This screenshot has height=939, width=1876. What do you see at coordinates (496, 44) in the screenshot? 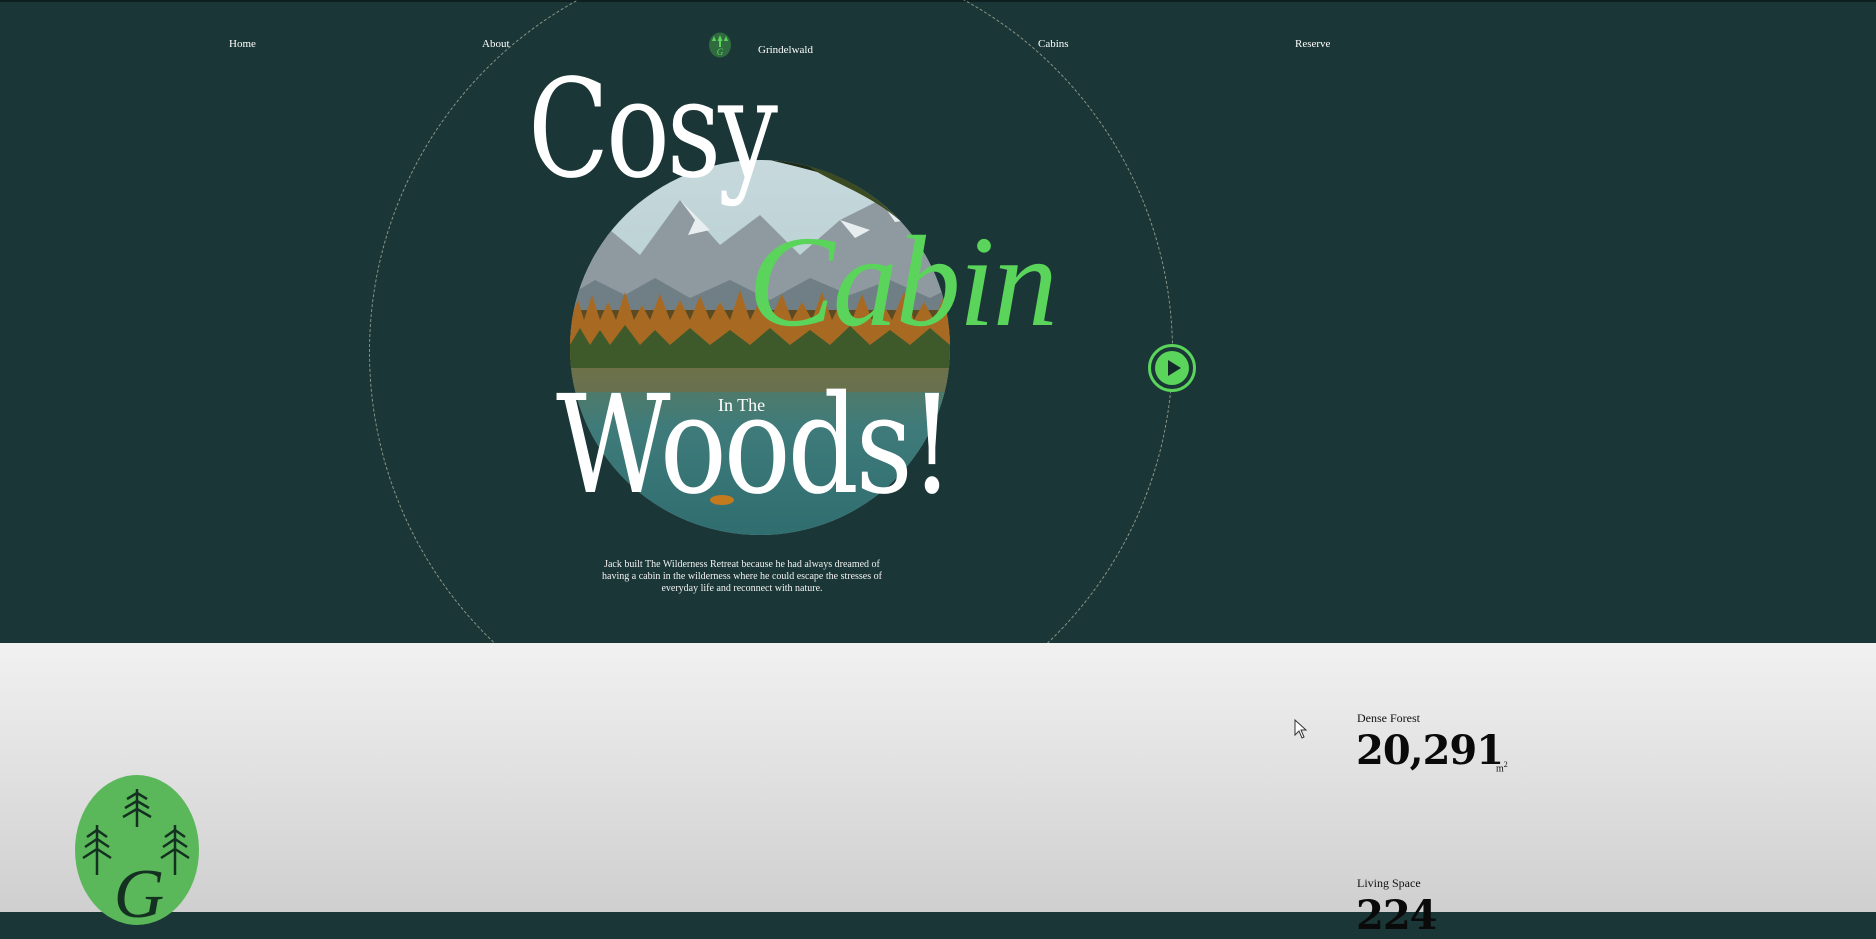
I see `nav-about-link: About` at bounding box center [496, 44].